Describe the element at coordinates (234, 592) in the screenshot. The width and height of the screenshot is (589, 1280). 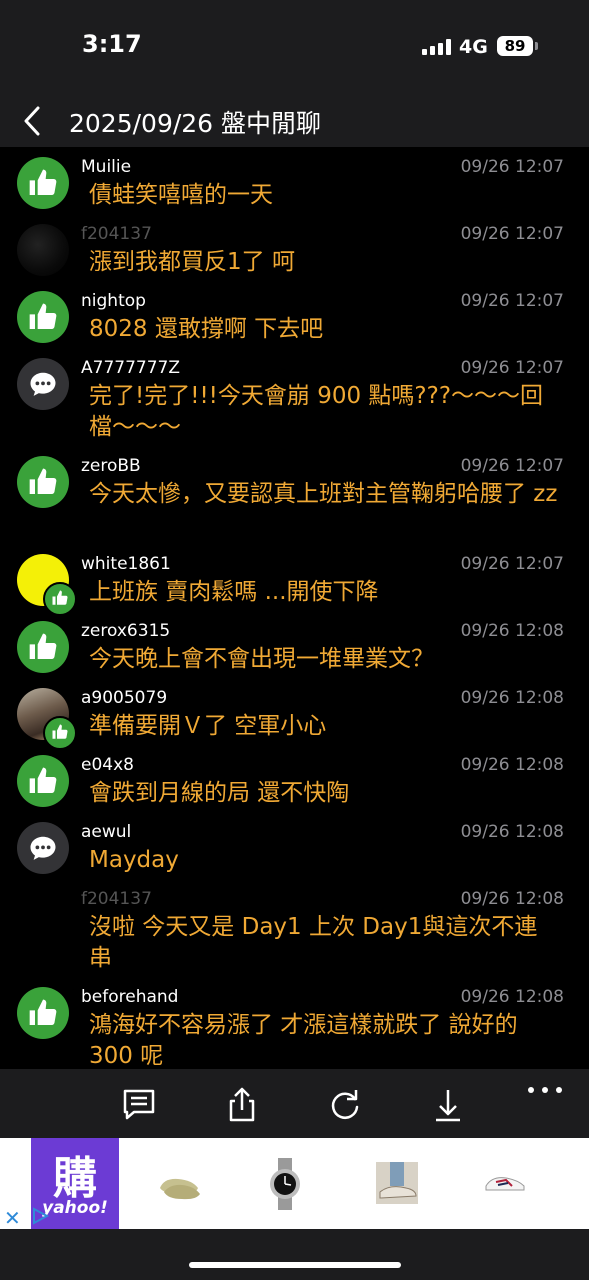
I see `message-text: 上班族 賣肉鬆嗎 ...開使下降` at that location.